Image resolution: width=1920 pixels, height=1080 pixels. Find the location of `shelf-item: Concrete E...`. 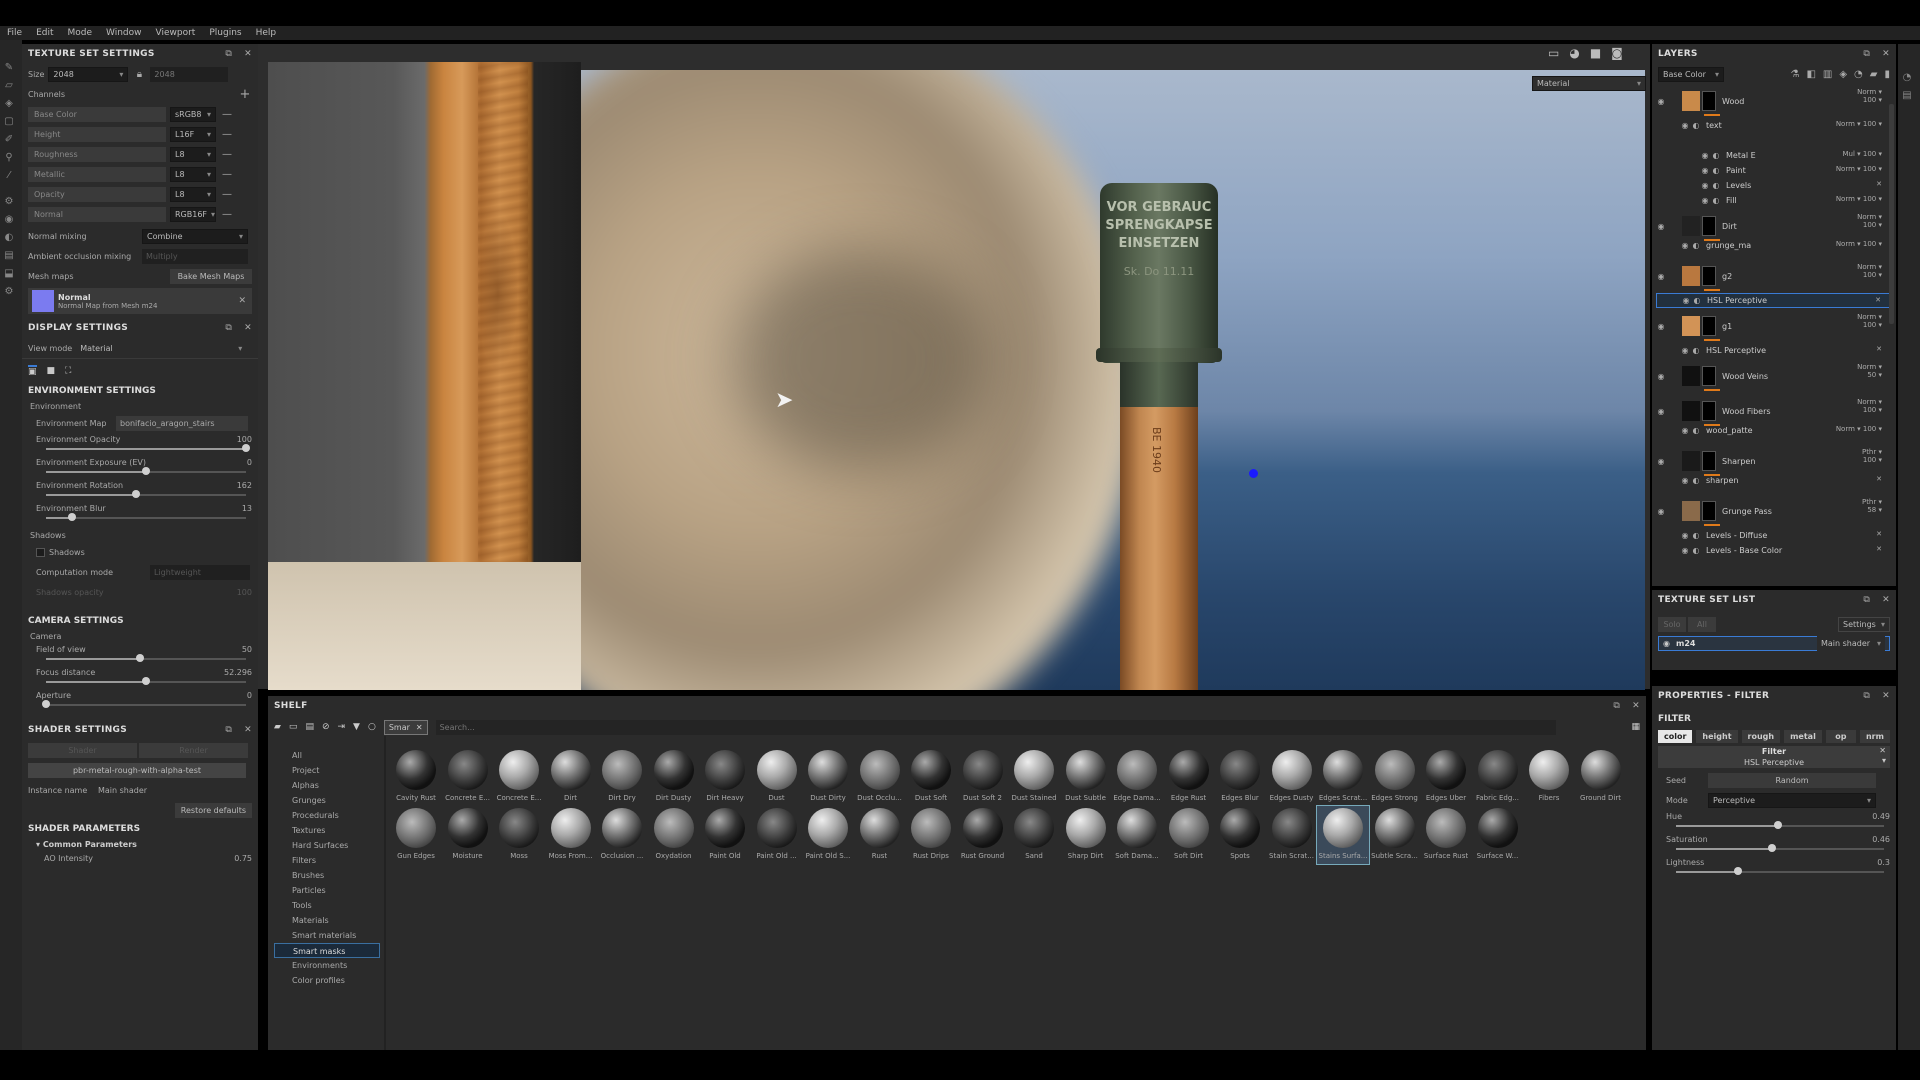

shelf-item: Concrete E... is located at coordinates (468, 777).